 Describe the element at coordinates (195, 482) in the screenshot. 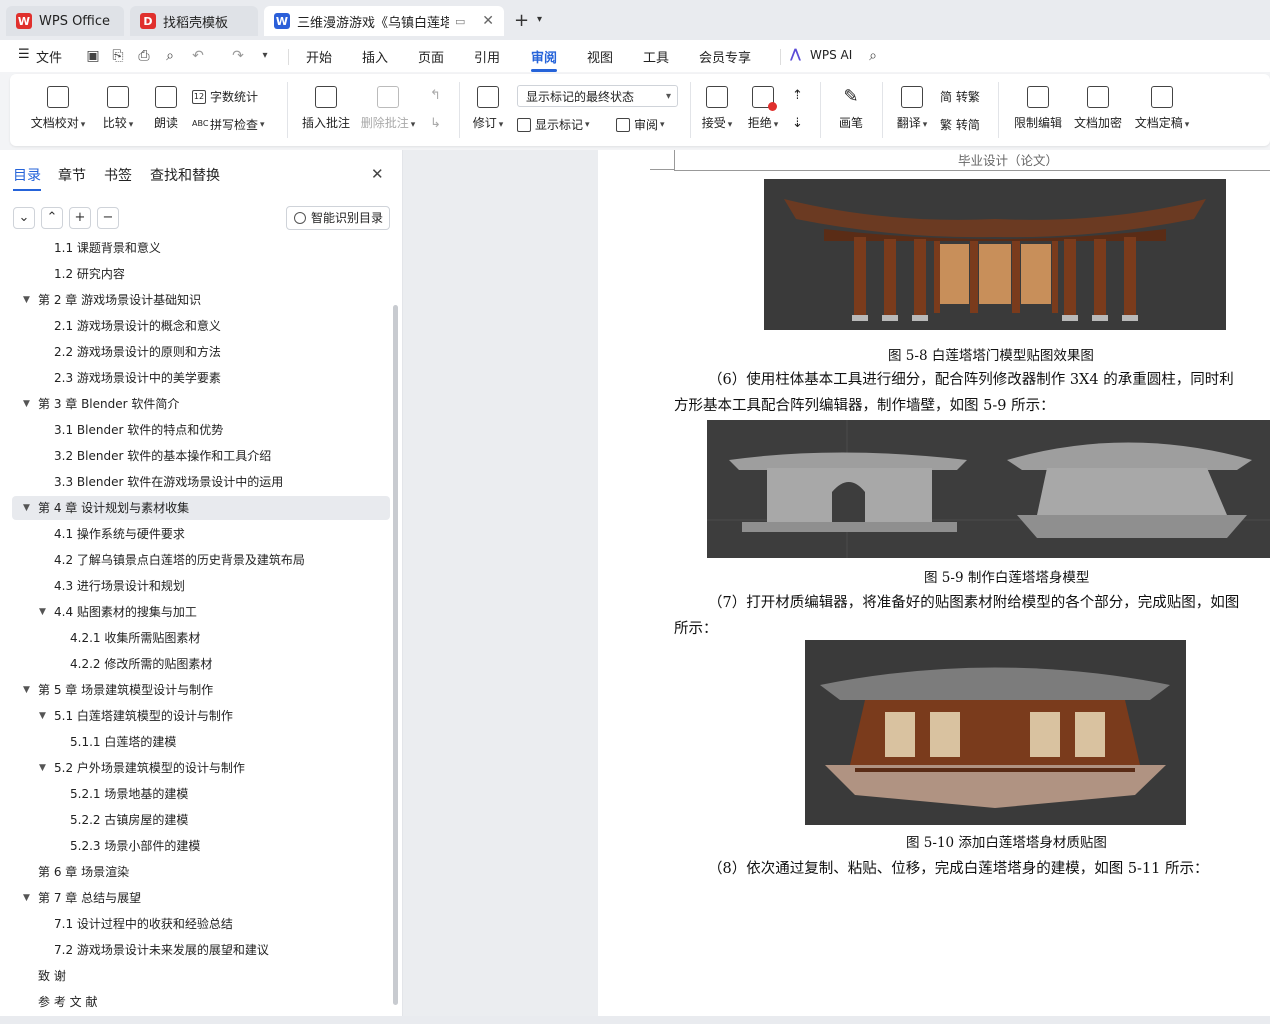

I see `toc-item: 3.3 Blender 软件在游戏场景设计中的运用` at that location.